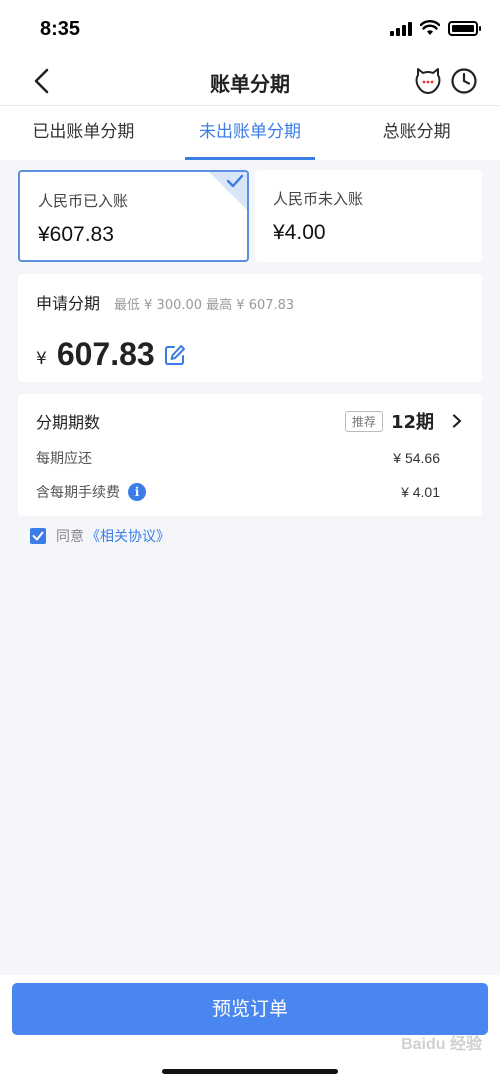 Image resolution: width=500 pixels, height=1083 pixels. What do you see at coordinates (106, 354) in the screenshot?
I see `apply-amount-input: 607.83` at bounding box center [106, 354].